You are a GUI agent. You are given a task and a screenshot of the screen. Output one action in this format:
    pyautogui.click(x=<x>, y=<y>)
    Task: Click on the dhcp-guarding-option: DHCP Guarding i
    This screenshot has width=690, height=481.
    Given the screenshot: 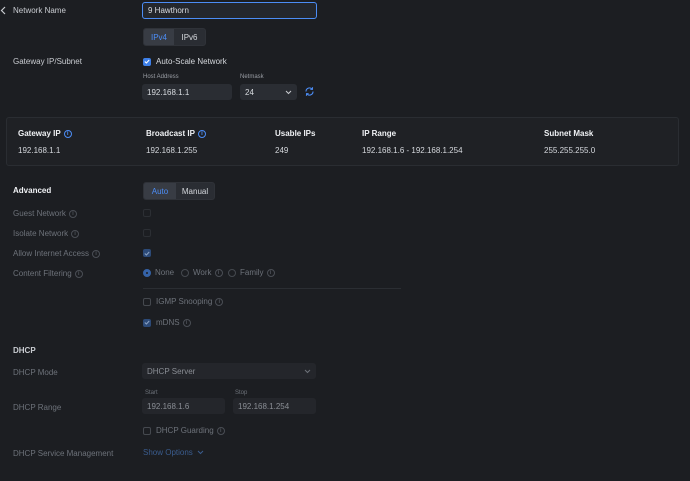 What is the action you would take?
    pyautogui.click(x=184, y=430)
    